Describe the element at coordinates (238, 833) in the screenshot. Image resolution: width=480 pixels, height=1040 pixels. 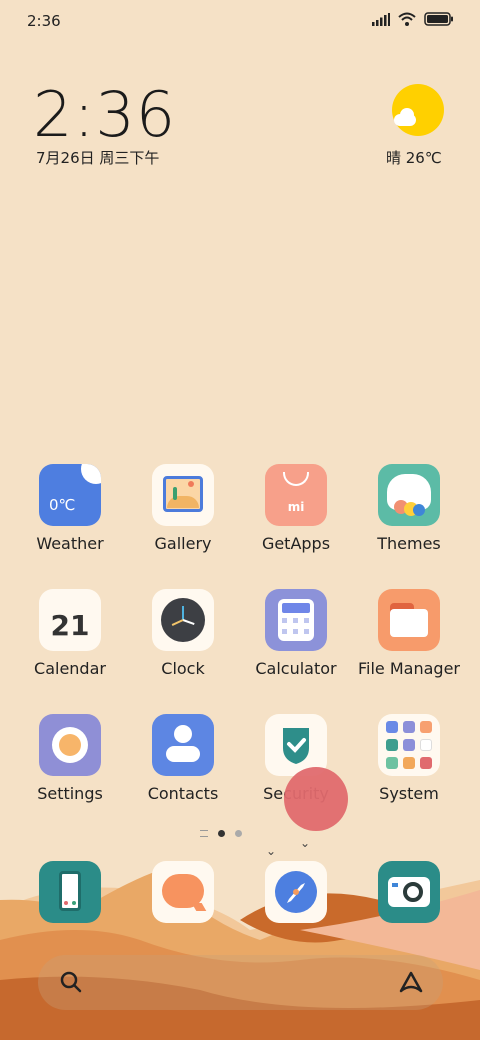
I see `page-dot` at that location.